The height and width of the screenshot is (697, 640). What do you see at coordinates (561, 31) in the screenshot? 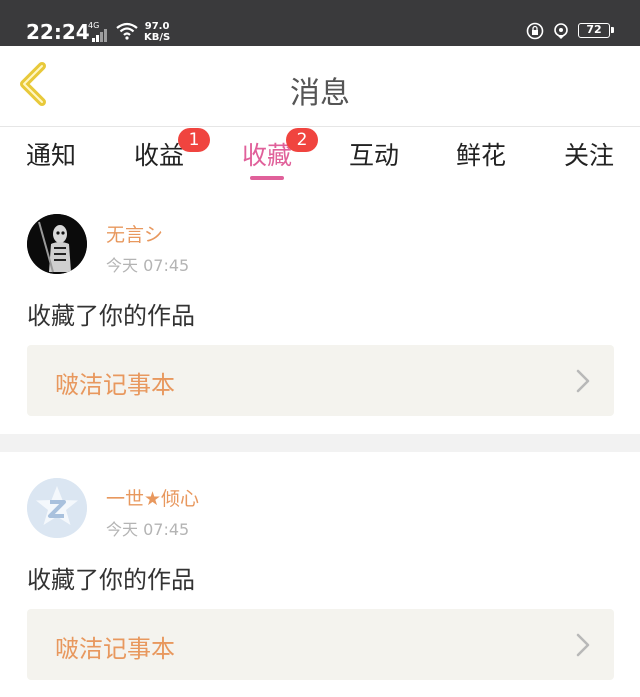
I see `location-icon` at bounding box center [561, 31].